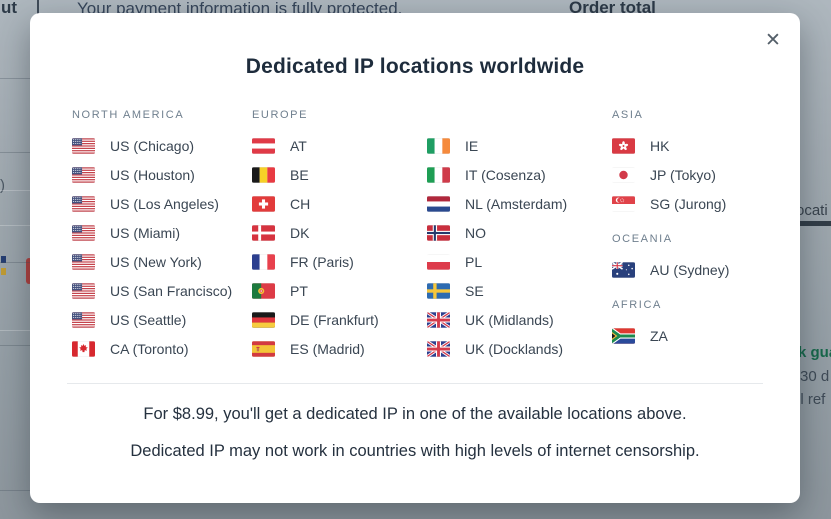 This screenshot has width=831, height=519. I want to click on location-group: OCEANIA AU (Sydney), so click(670, 258).